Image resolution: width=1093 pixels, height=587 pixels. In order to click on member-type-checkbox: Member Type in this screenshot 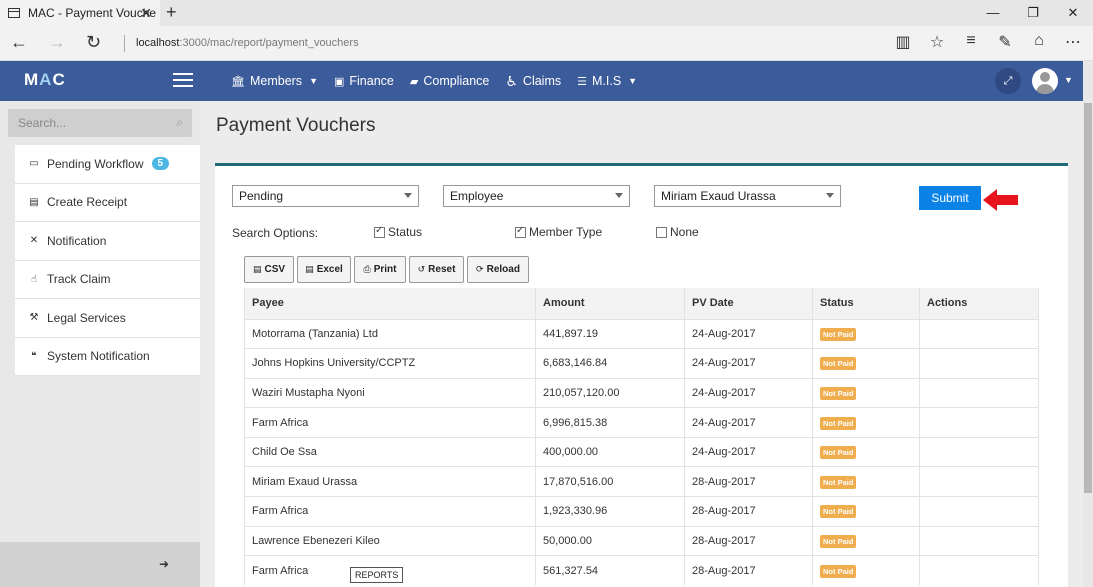, I will do `click(558, 232)`.